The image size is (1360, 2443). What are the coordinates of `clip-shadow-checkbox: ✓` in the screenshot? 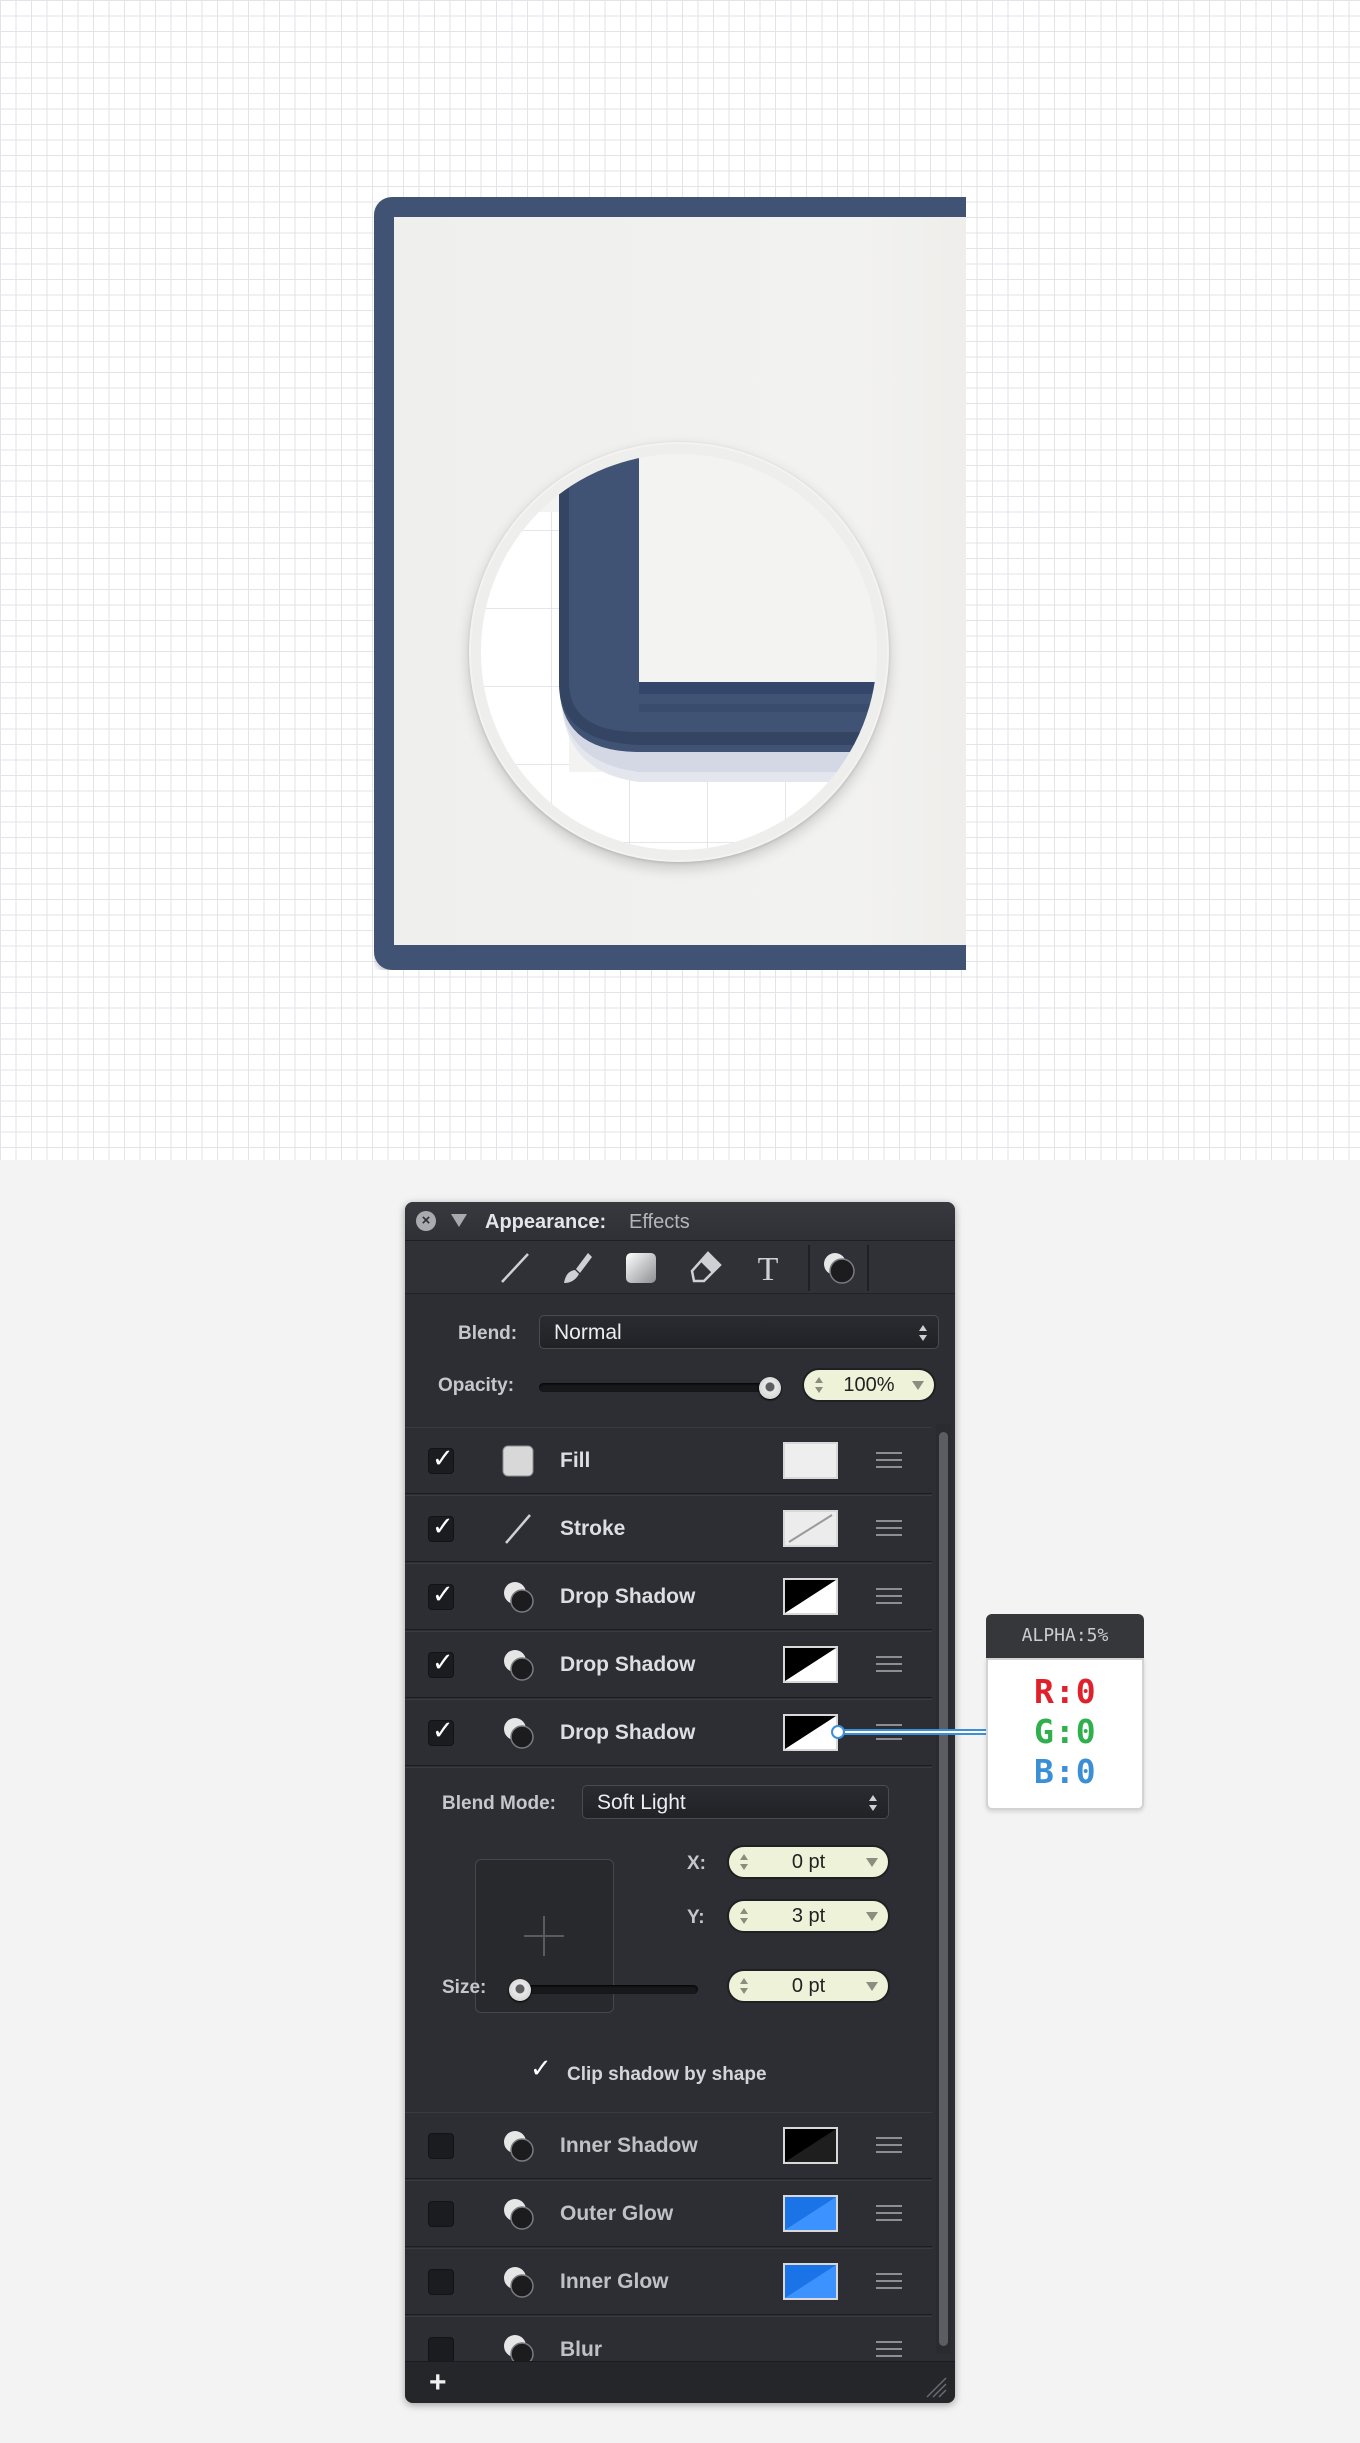 It's located at (539, 2068).